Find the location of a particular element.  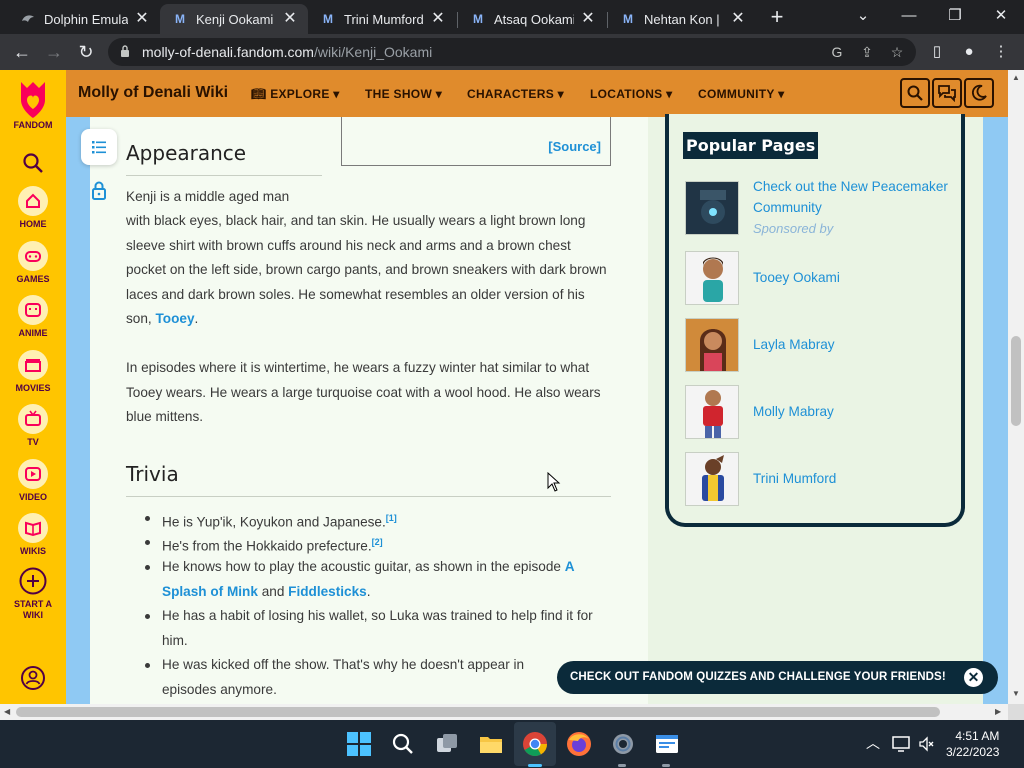

infobox-source-link: [Source] is located at coordinates (574, 146).